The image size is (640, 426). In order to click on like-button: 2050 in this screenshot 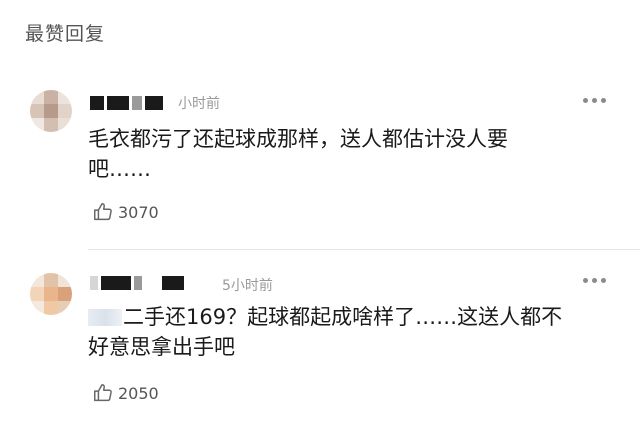, I will do `click(125, 393)`.